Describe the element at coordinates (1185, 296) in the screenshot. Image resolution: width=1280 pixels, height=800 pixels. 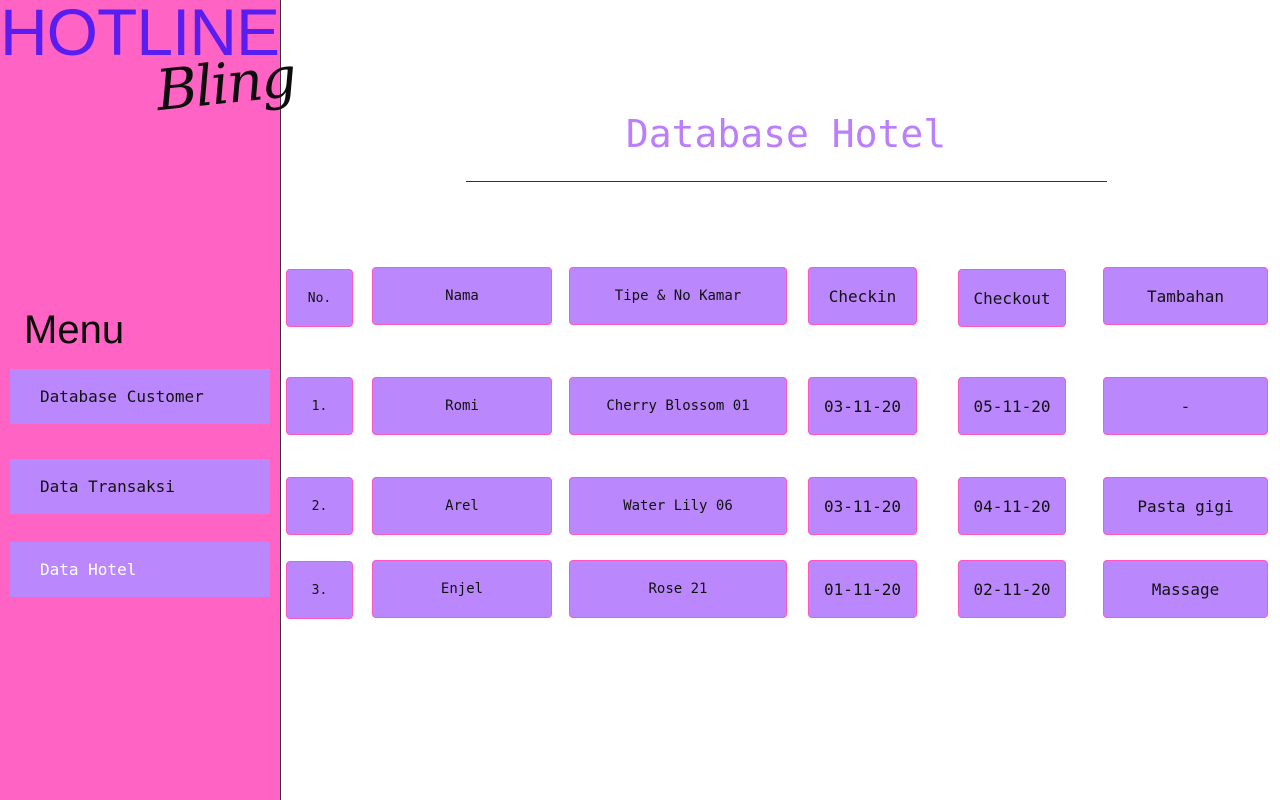
I see `header-tambahan: Tambahan` at that location.